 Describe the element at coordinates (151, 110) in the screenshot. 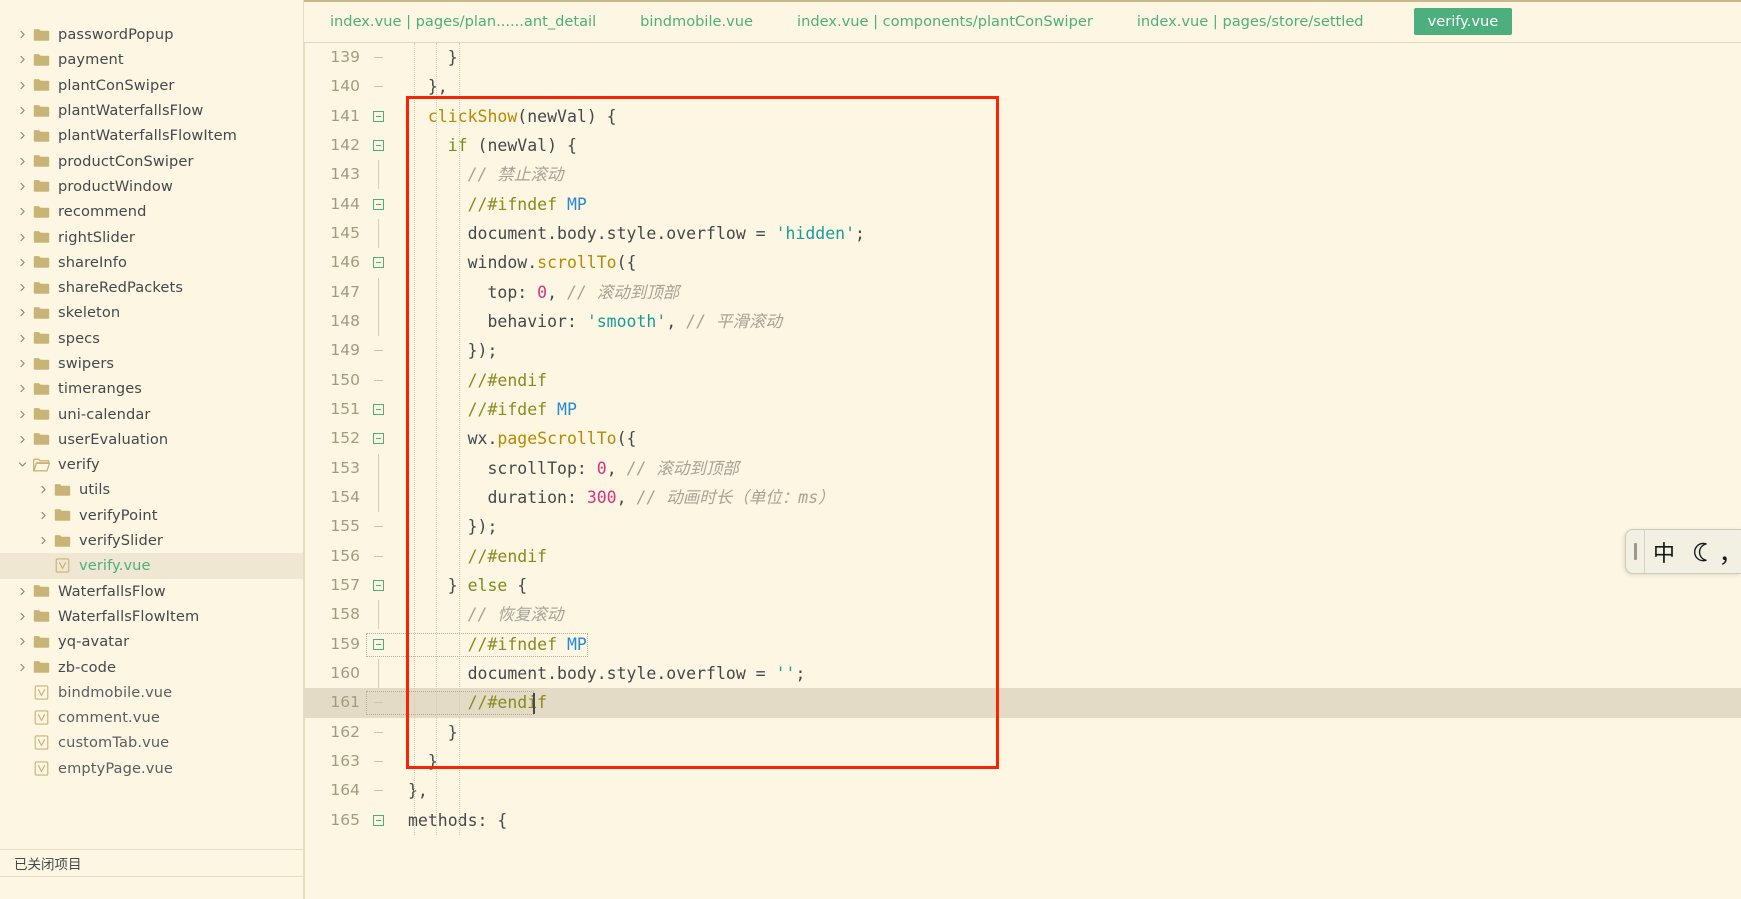

I see `tree-item-plantwaterfallsflow: plantWaterfallsFlow` at that location.